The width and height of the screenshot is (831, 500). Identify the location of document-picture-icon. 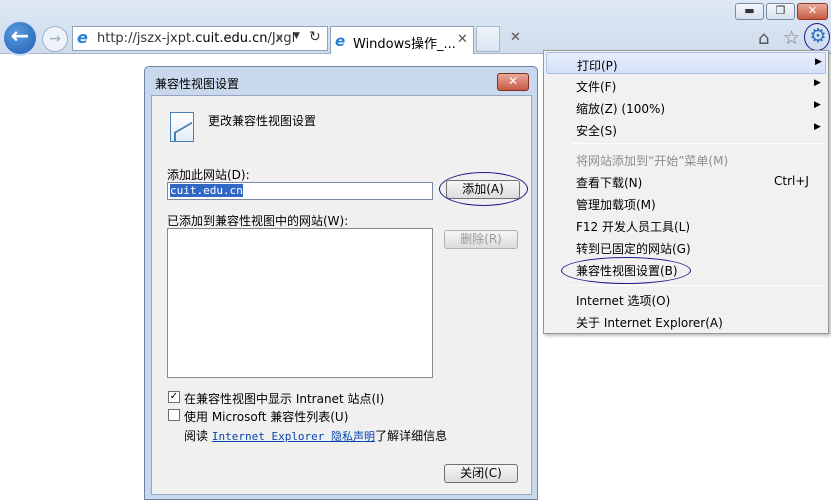
(182, 127).